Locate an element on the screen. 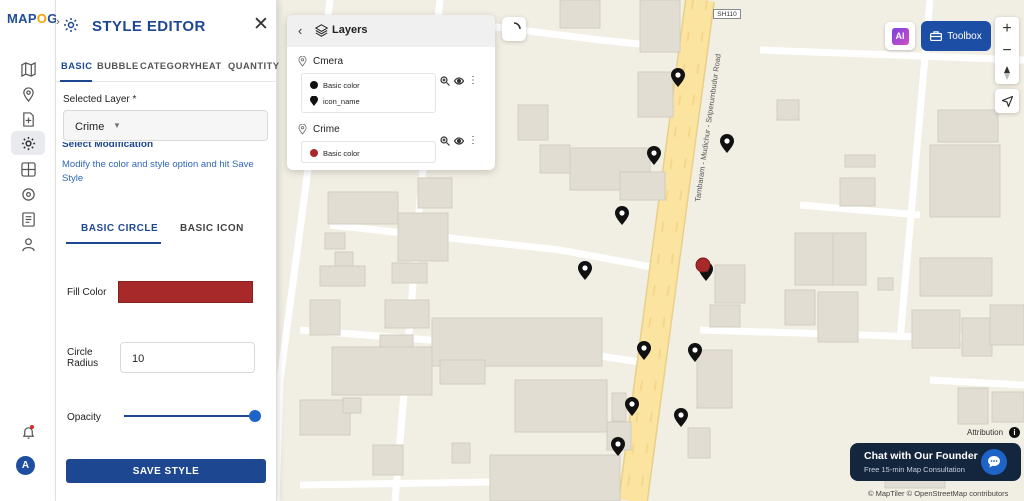 The width and height of the screenshot is (1024, 501). opacity-slider-thumb is located at coordinates (255, 416).